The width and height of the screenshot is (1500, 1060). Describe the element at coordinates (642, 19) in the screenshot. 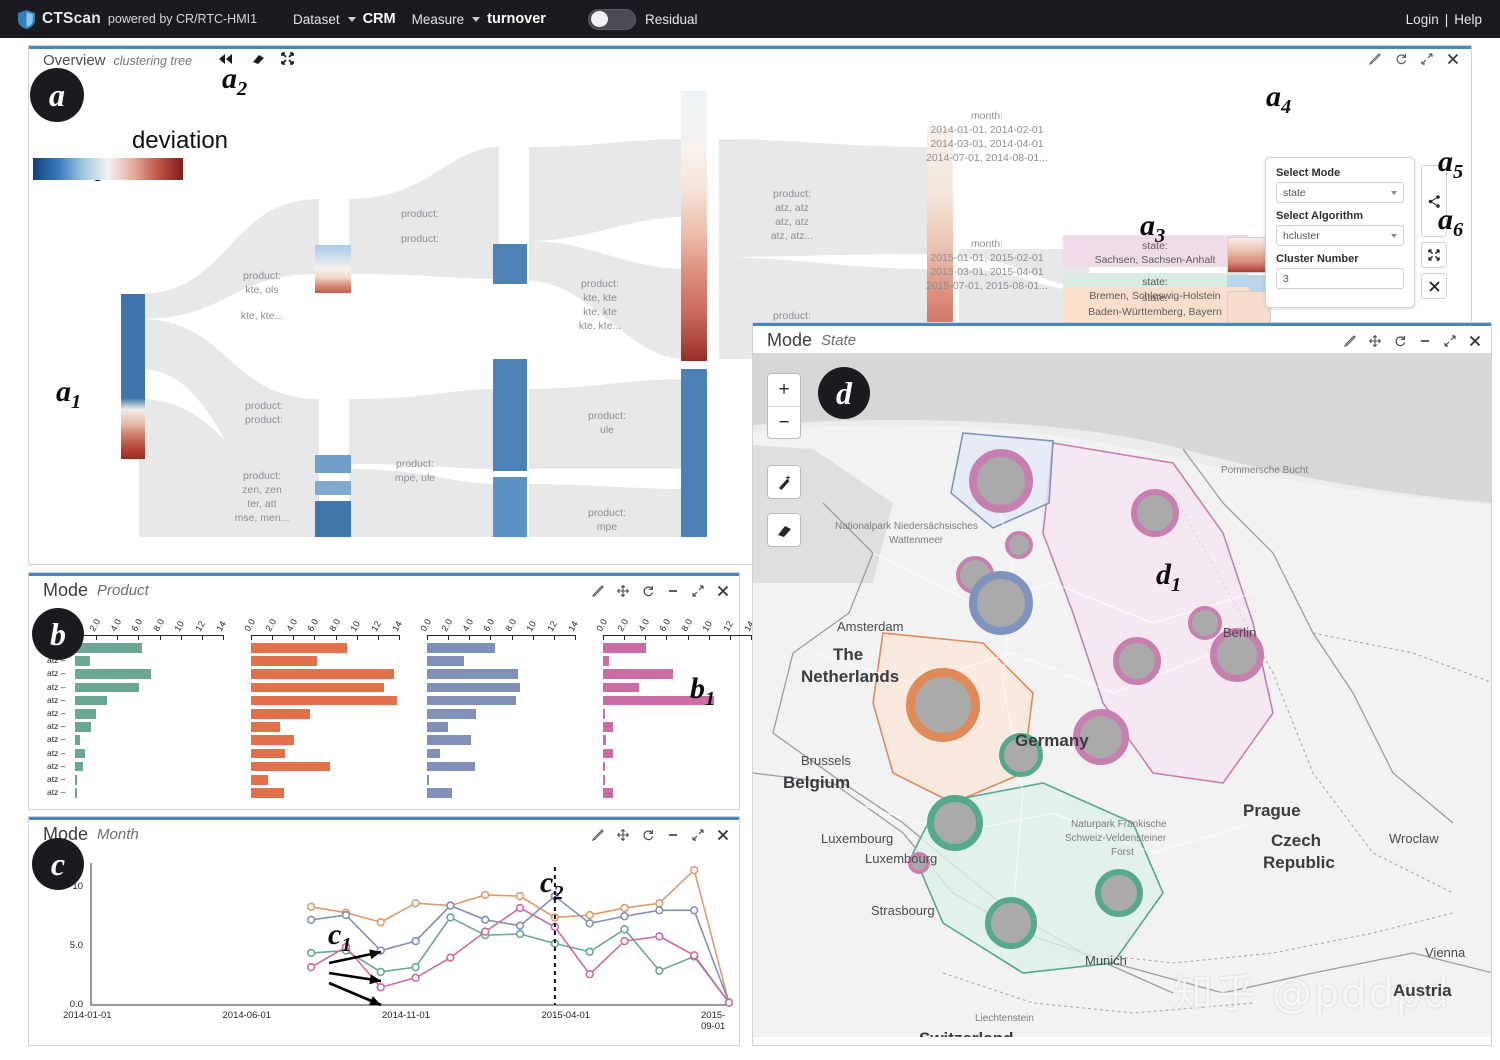

I see `residual-toggle: Residual` at that location.